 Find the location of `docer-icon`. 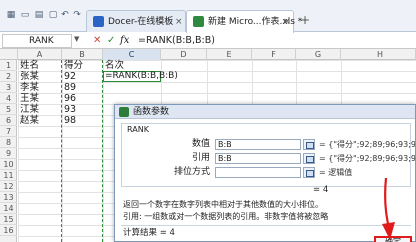

docer-icon is located at coordinates (98, 21).